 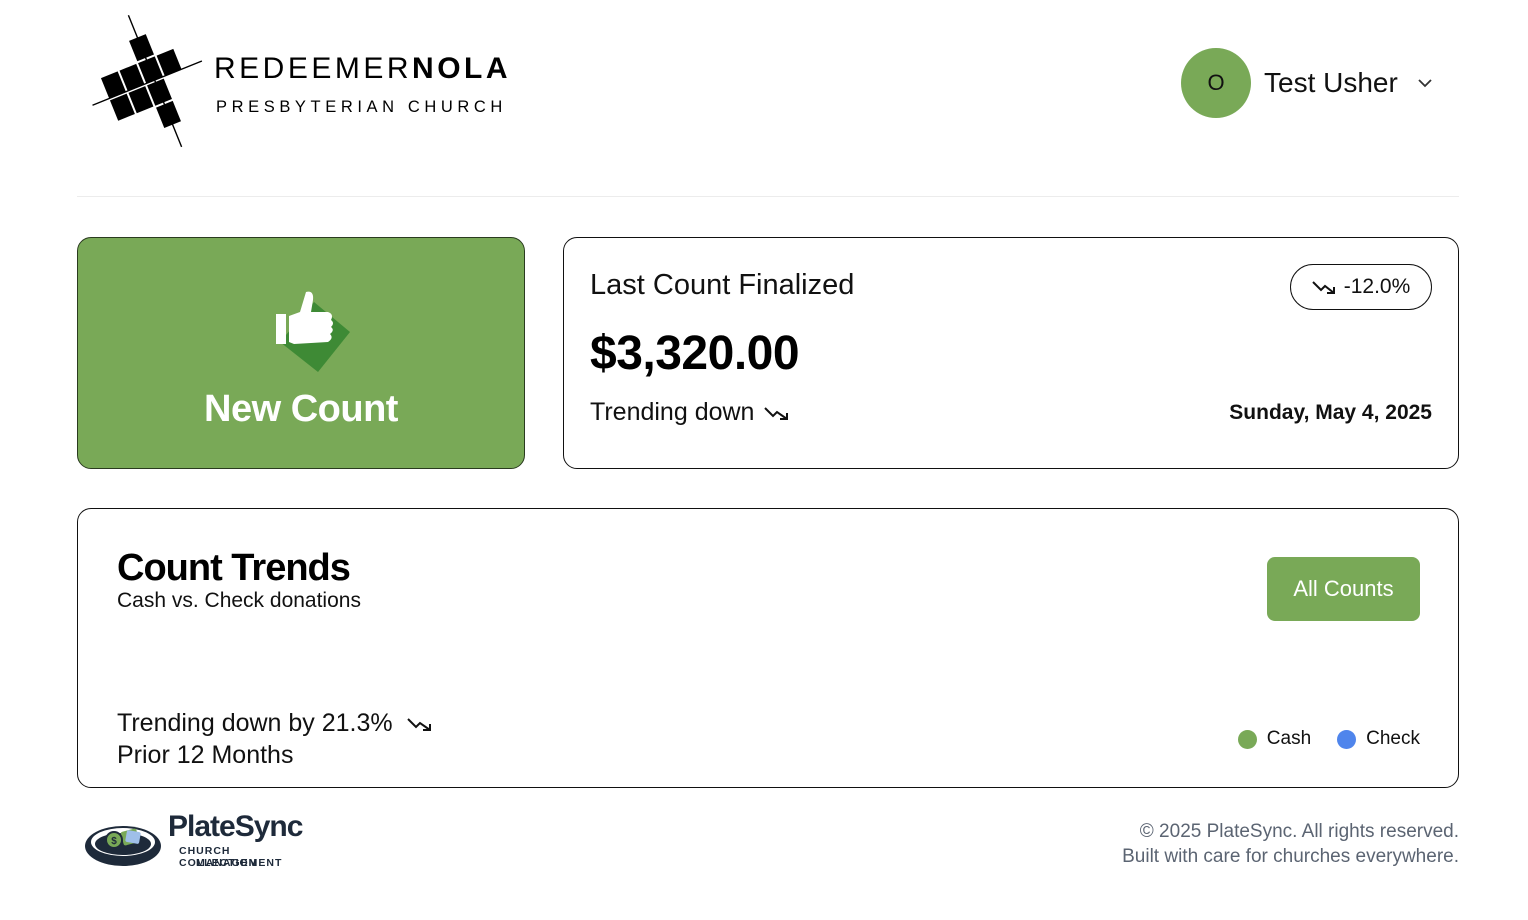 What do you see at coordinates (205, 755) in the screenshot?
I see `count-trends-period: Prior 12 Months` at bounding box center [205, 755].